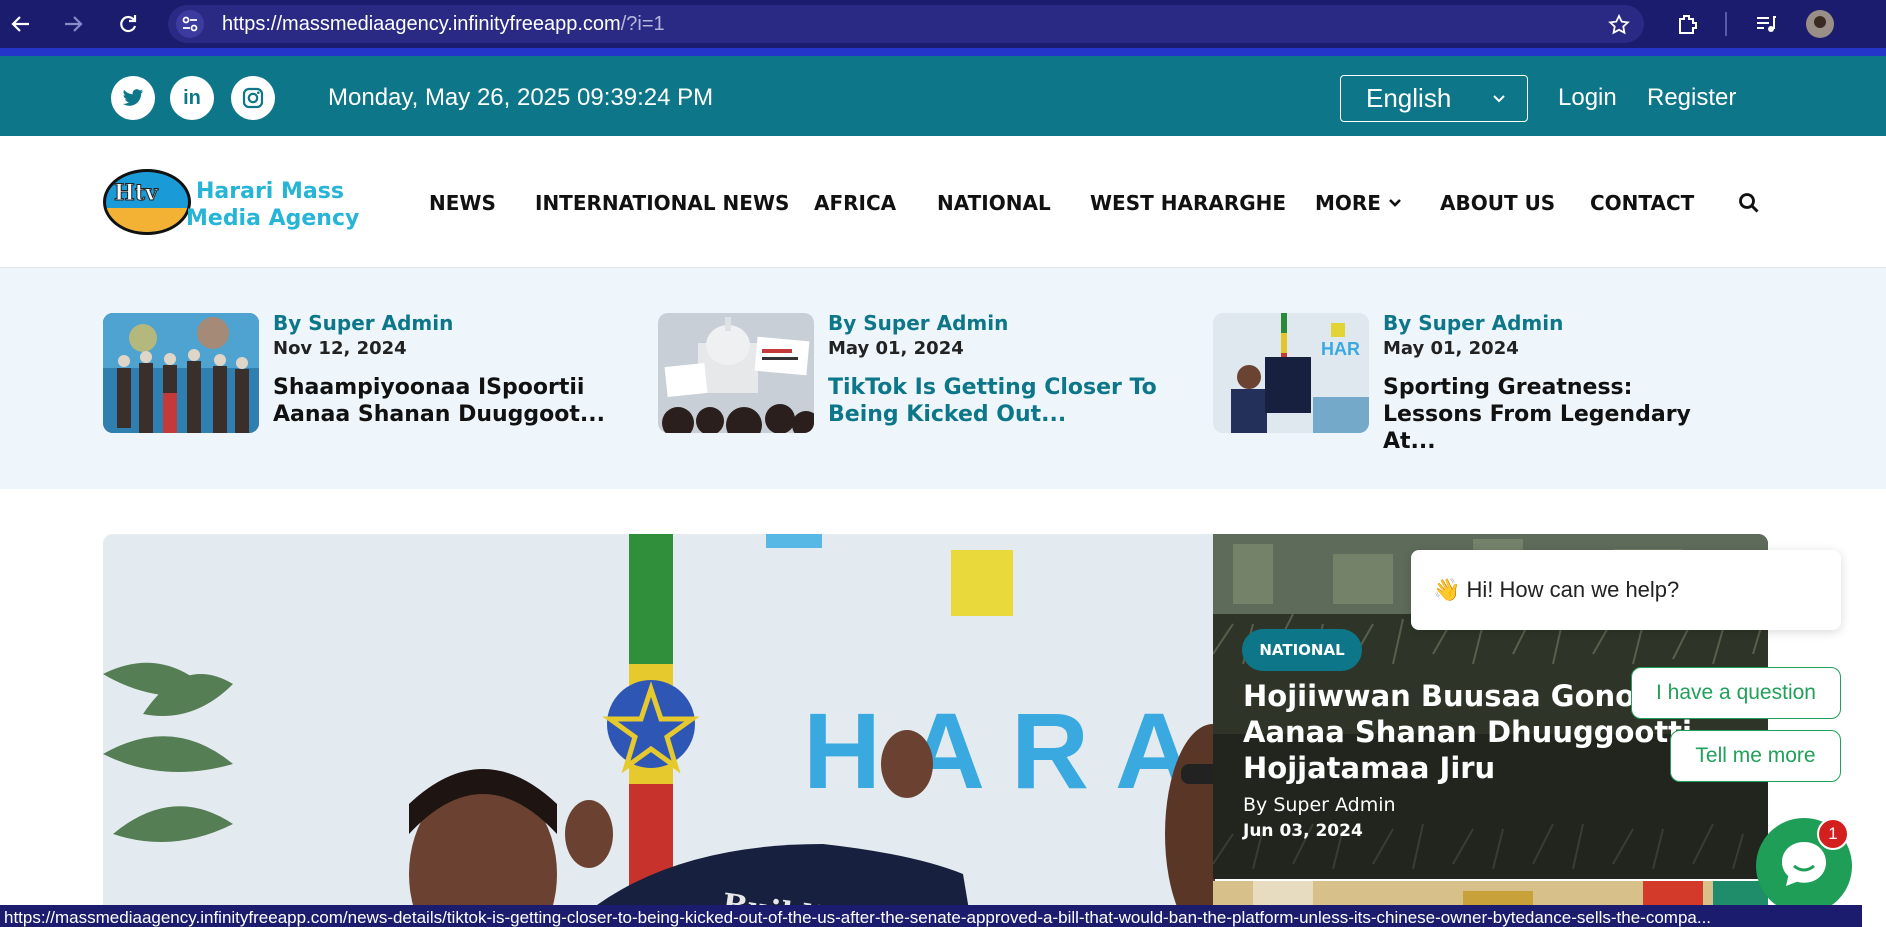  What do you see at coordinates (133, 98) in the screenshot?
I see `twitter-icon` at bounding box center [133, 98].